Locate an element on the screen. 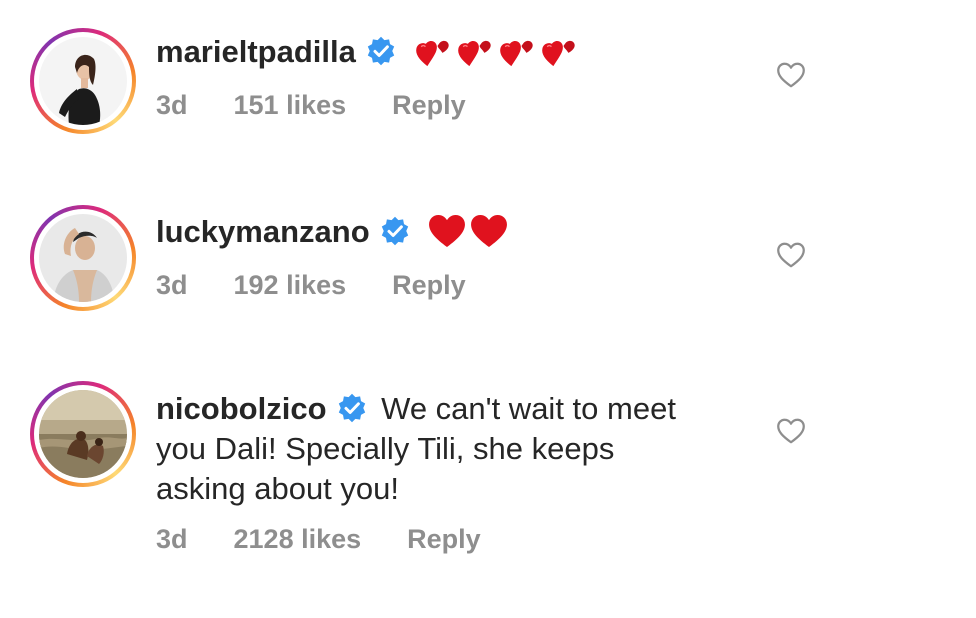 Image resolution: width=976 pixels, height=618 pixels. comment-meta: 3d 192 likes Reply is located at coordinates (334, 285).